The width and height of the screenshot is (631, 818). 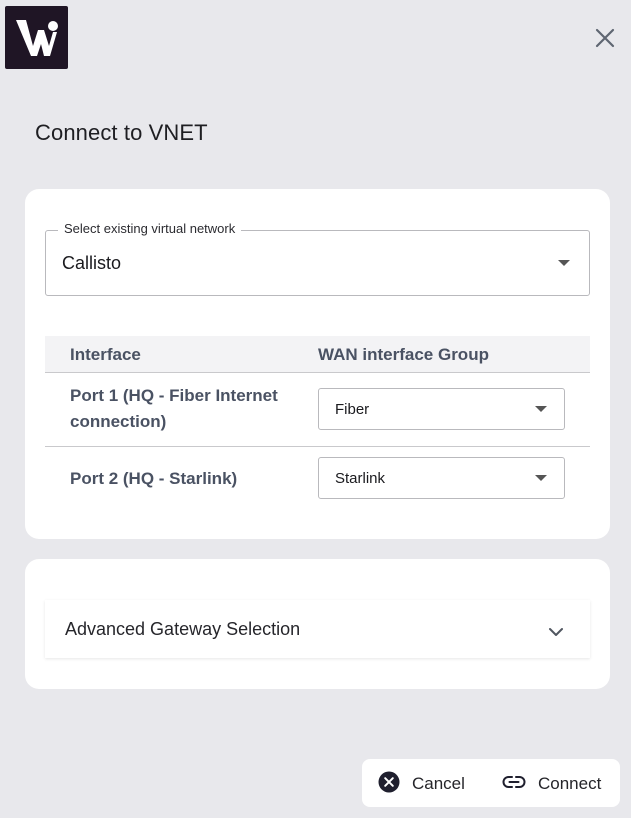 What do you see at coordinates (150, 228) in the screenshot?
I see `vnet-select-label: Select existing virtual network` at bounding box center [150, 228].